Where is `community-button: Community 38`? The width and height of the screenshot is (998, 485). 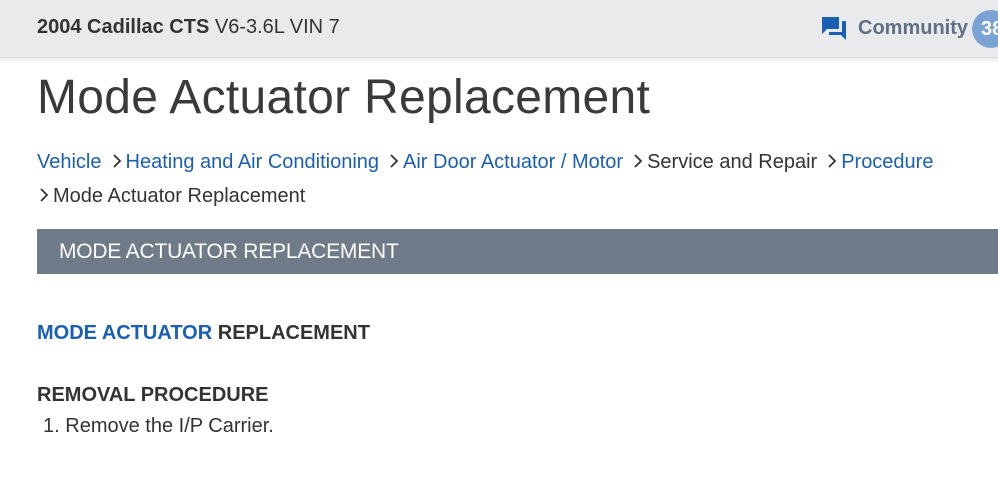
community-button: Community 38 is located at coordinates (909, 29).